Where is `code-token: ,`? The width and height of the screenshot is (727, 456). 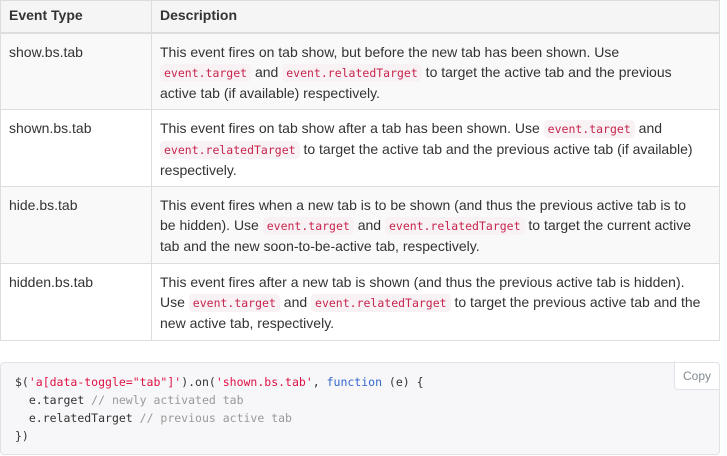 code-token: , is located at coordinates (319, 382).